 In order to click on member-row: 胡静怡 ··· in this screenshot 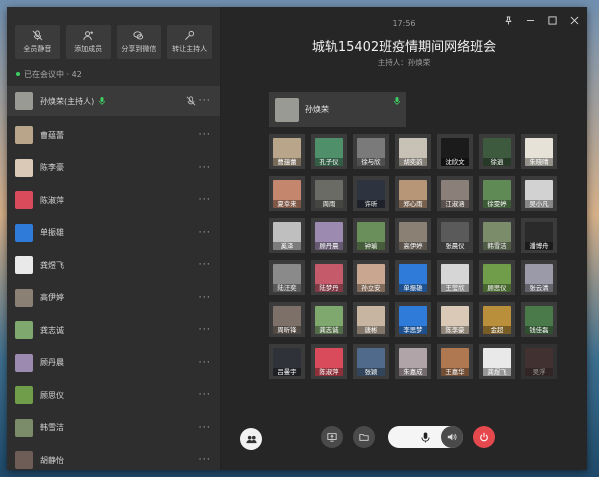, I will do `click(113, 457)`.